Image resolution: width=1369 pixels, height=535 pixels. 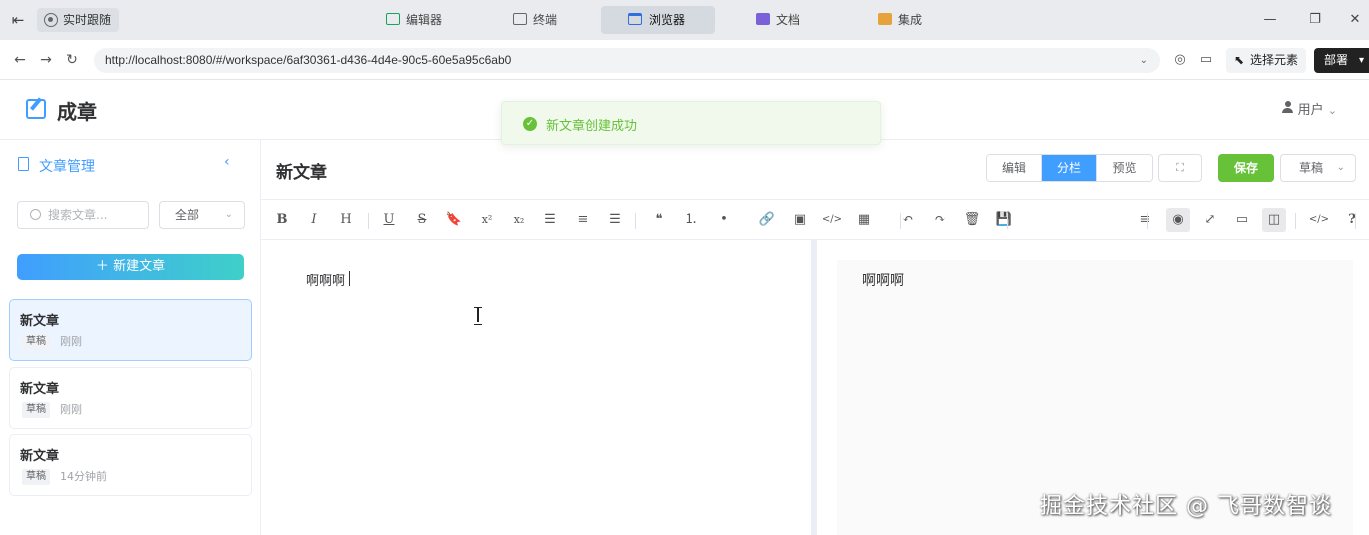 What do you see at coordinates (1145, 220) in the screenshot?
I see `menu-icon: ≡` at bounding box center [1145, 220].